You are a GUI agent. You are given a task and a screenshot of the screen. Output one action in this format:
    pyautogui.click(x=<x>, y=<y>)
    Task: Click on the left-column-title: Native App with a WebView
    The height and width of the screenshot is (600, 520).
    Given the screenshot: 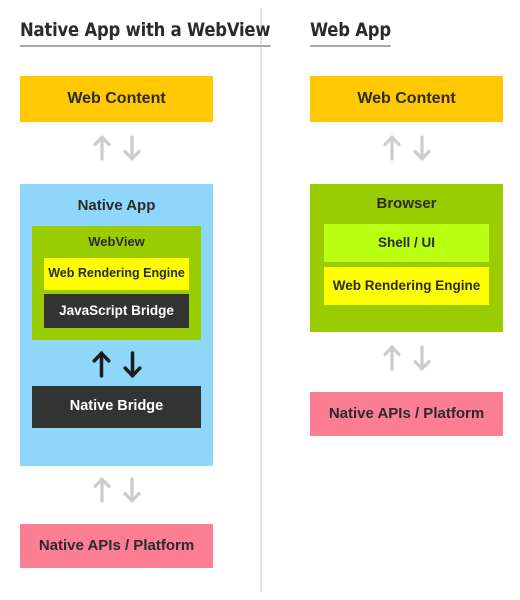 What is the action you would take?
    pyautogui.click(x=145, y=32)
    